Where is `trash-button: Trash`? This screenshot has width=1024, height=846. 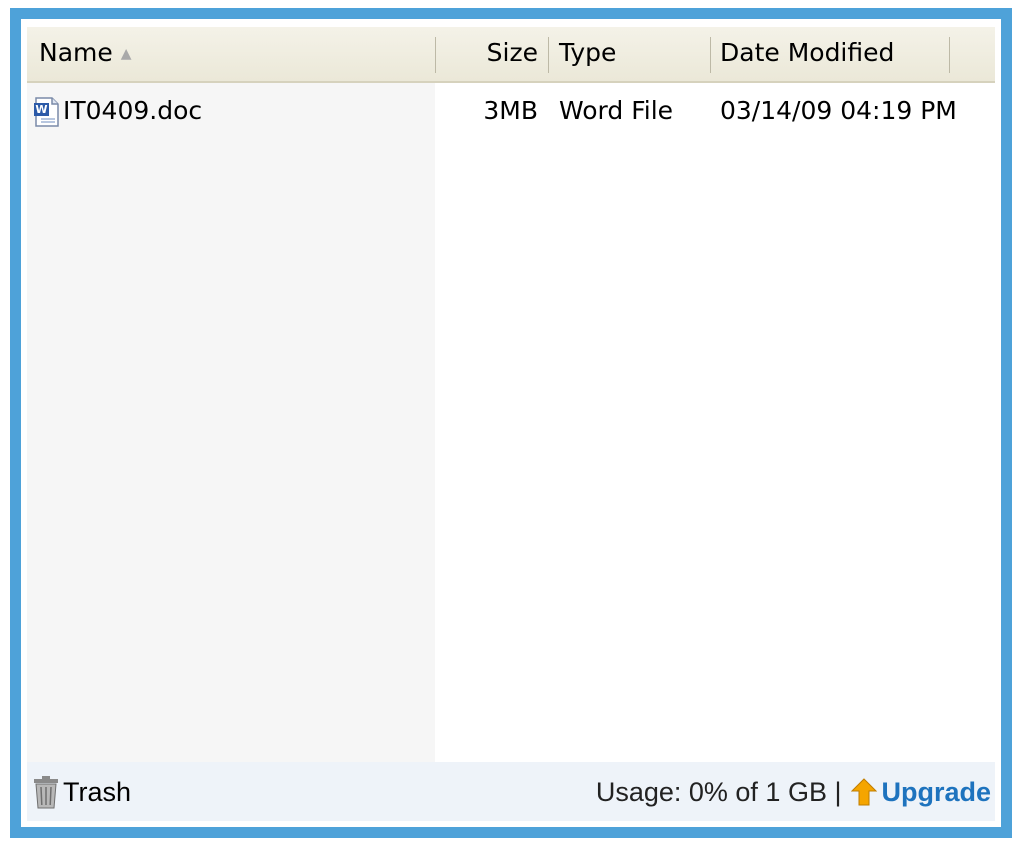 trash-button: Trash is located at coordinates (81, 792).